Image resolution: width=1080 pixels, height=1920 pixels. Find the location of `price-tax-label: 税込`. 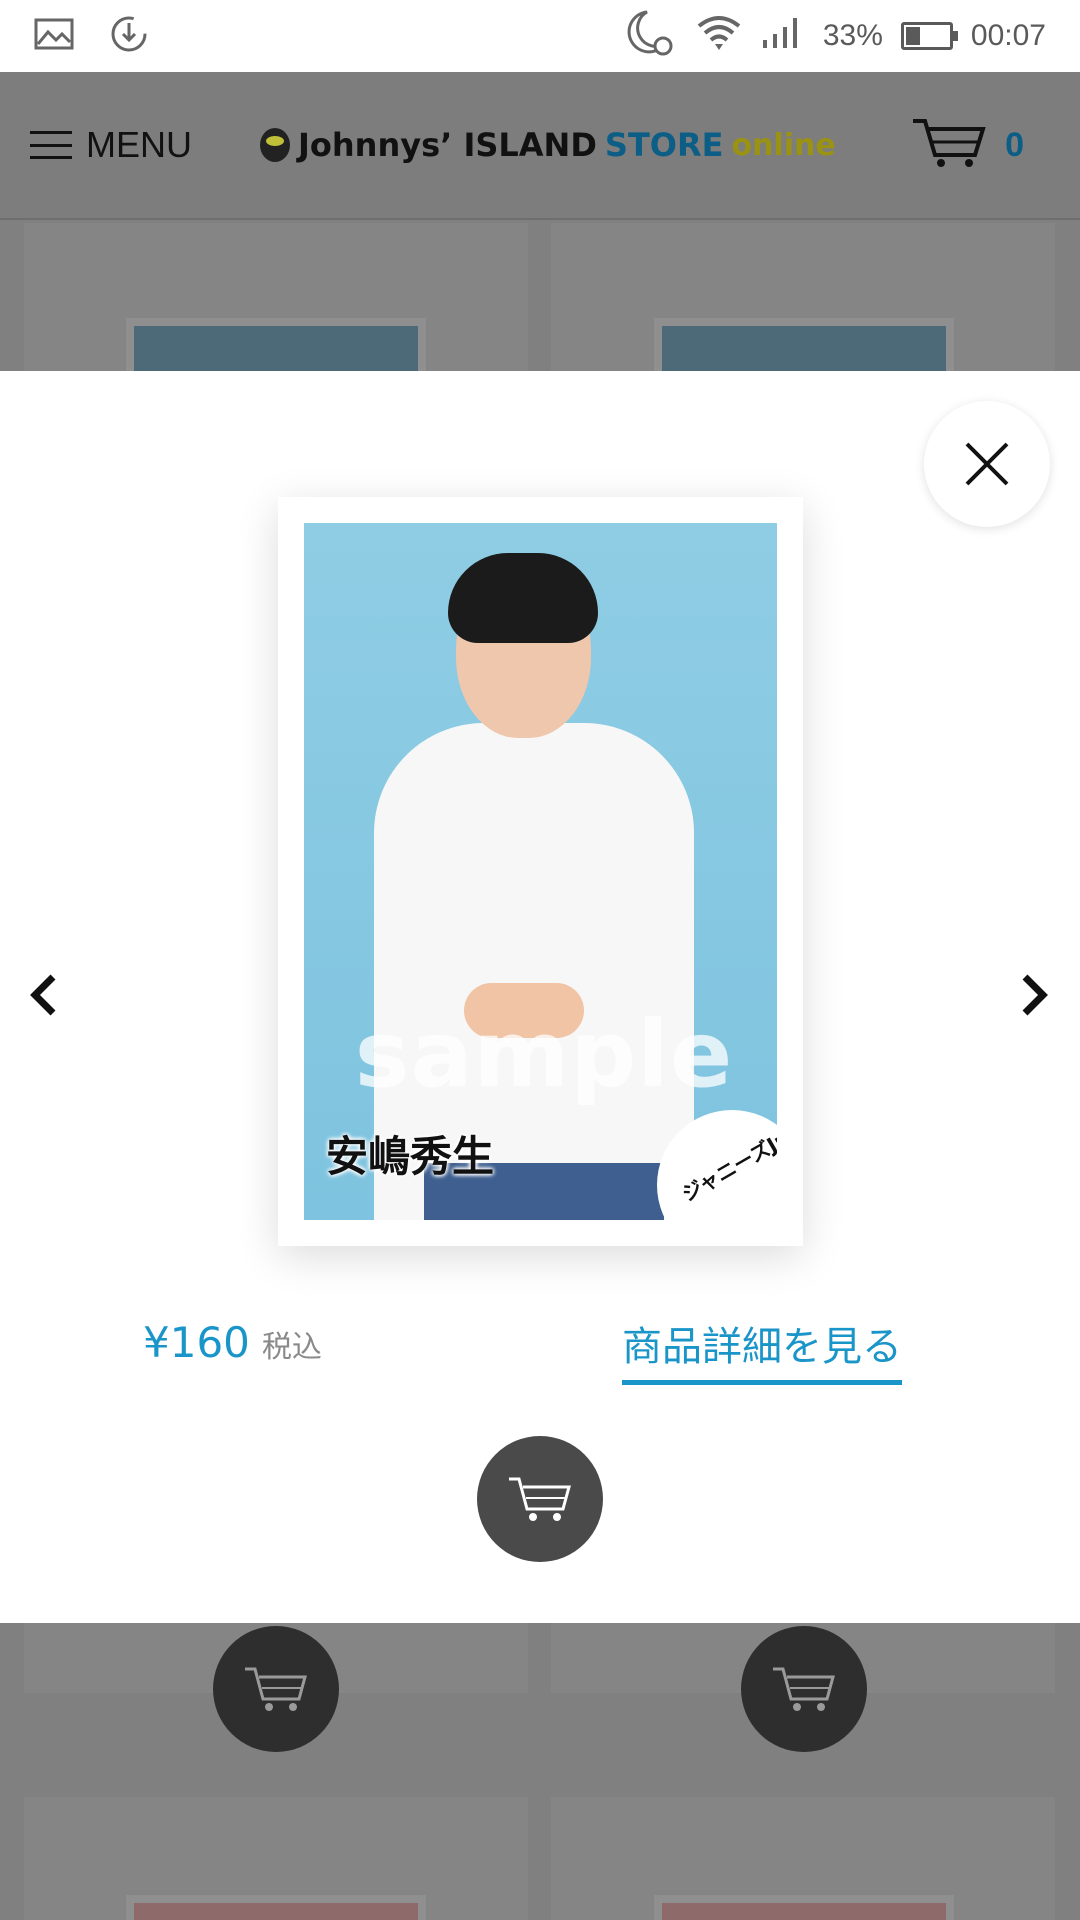

price-tax-label: 税込 is located at coordinates (291, 1347).